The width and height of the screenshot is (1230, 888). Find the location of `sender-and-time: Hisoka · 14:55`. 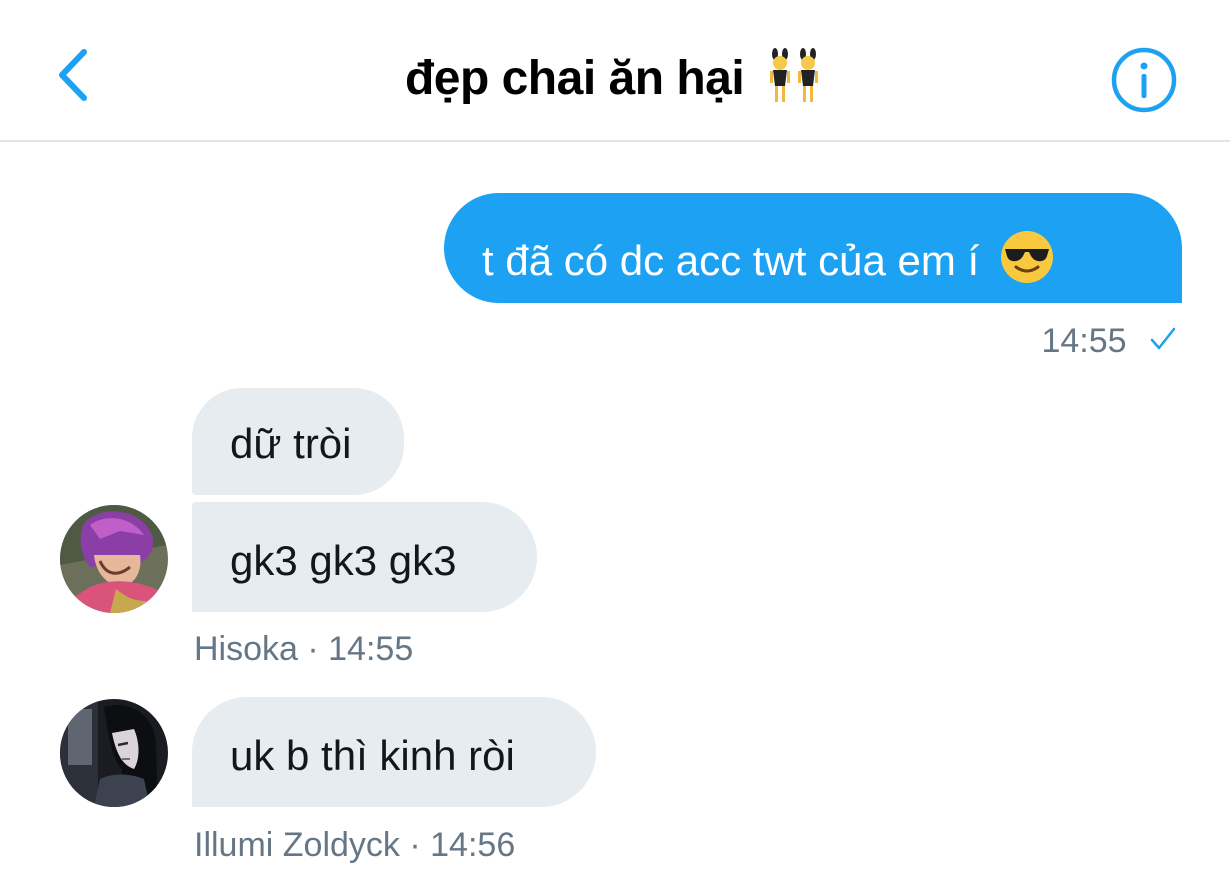

sender-and-time: Hisoka · 14:55 is located at coordinates (304, 649).